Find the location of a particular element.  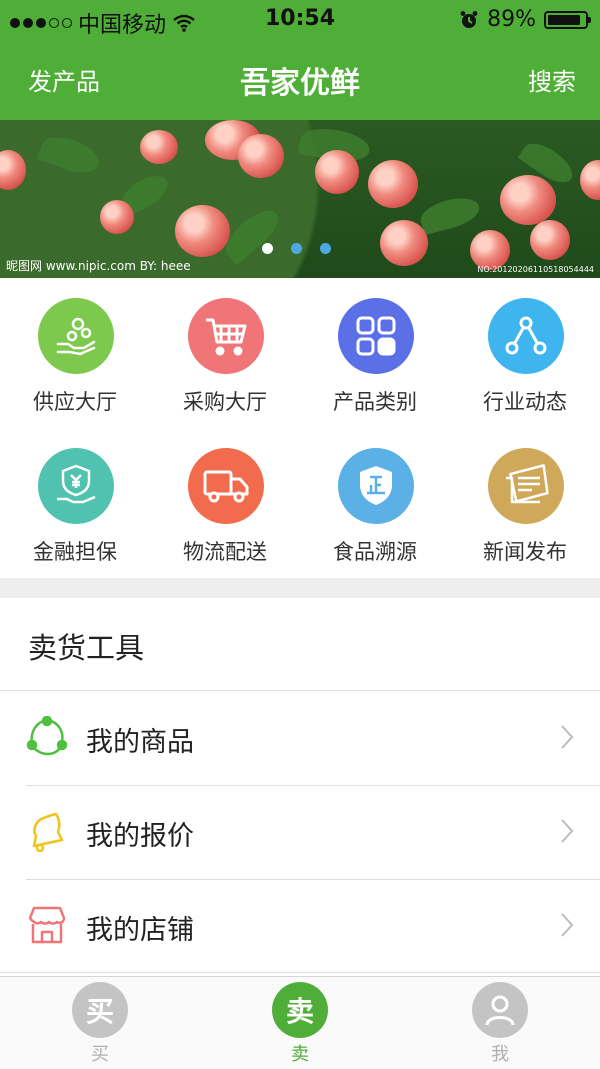

tab-buy: 买 买 is located at coordinates (100, 1023).